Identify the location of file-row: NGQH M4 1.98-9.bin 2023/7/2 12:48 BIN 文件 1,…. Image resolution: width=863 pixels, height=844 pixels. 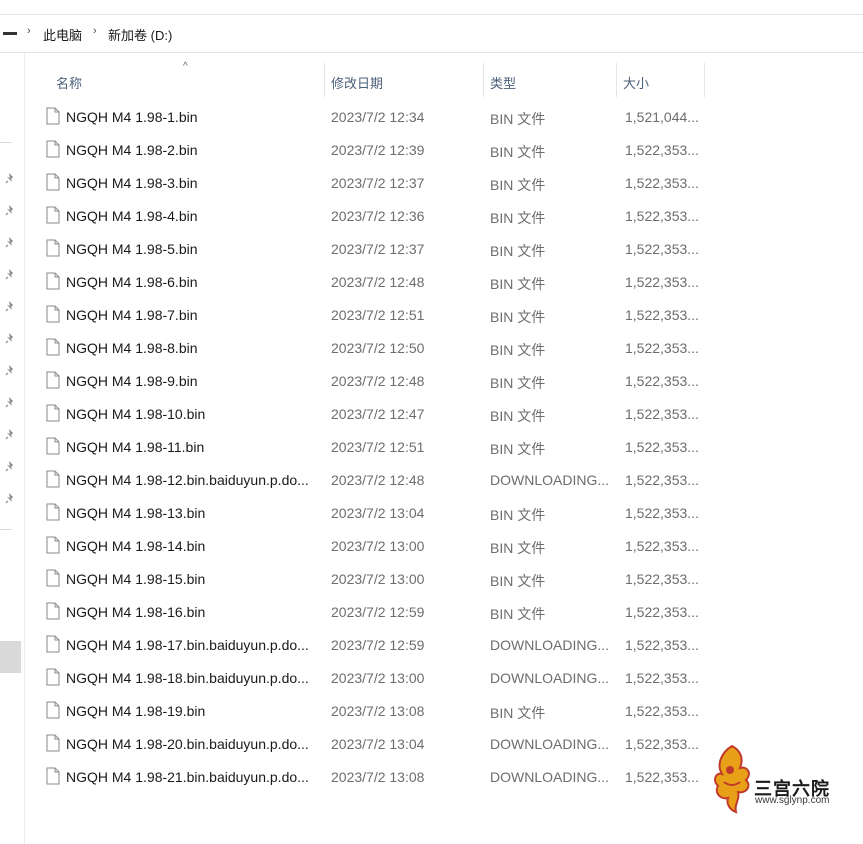
(374, 381).